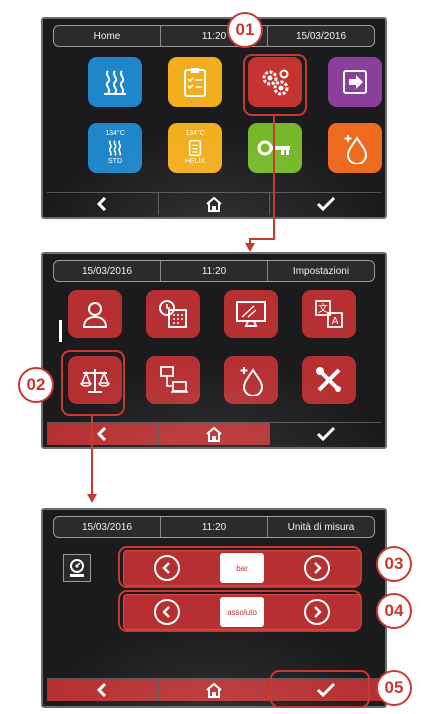 The image size is (421, 714). I want to click on std-cycle-tile: 134°C STD, so click(115, 148).